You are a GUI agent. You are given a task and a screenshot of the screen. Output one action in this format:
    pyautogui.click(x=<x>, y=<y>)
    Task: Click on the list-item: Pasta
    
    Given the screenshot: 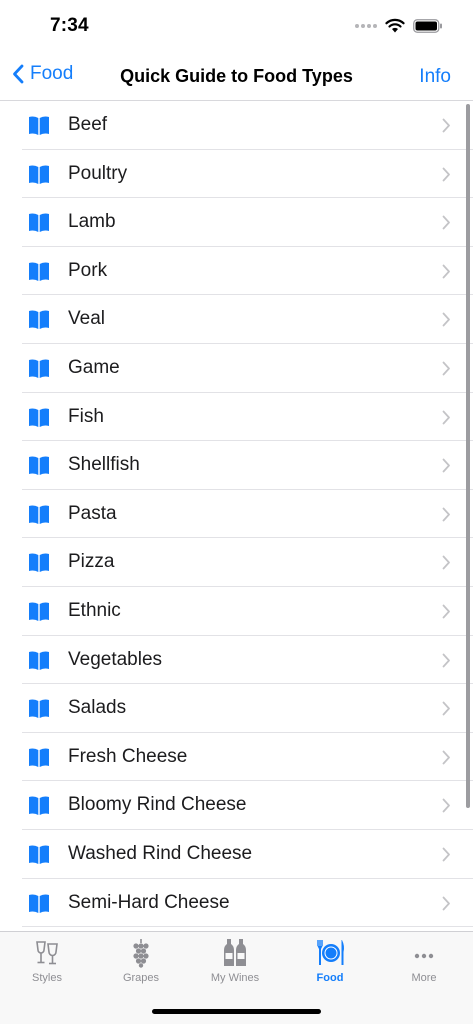 What is the action you would take?
    pyautogui.click(x=236, y=514)
    